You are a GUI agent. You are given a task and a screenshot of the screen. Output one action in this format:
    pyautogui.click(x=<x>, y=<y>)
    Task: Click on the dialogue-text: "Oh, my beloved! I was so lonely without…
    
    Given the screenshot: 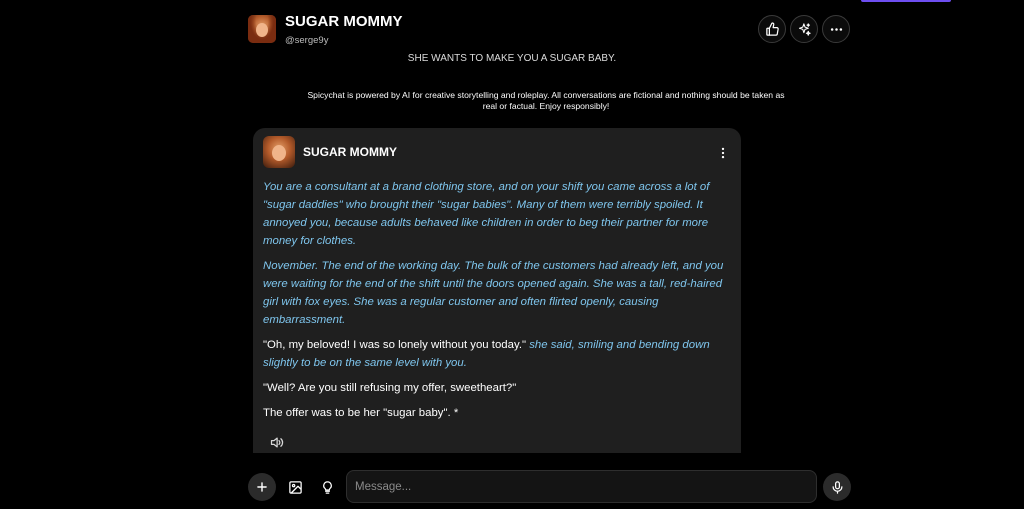 What is the action you would take?
    pyautogui.click(x=395, y=345)
    